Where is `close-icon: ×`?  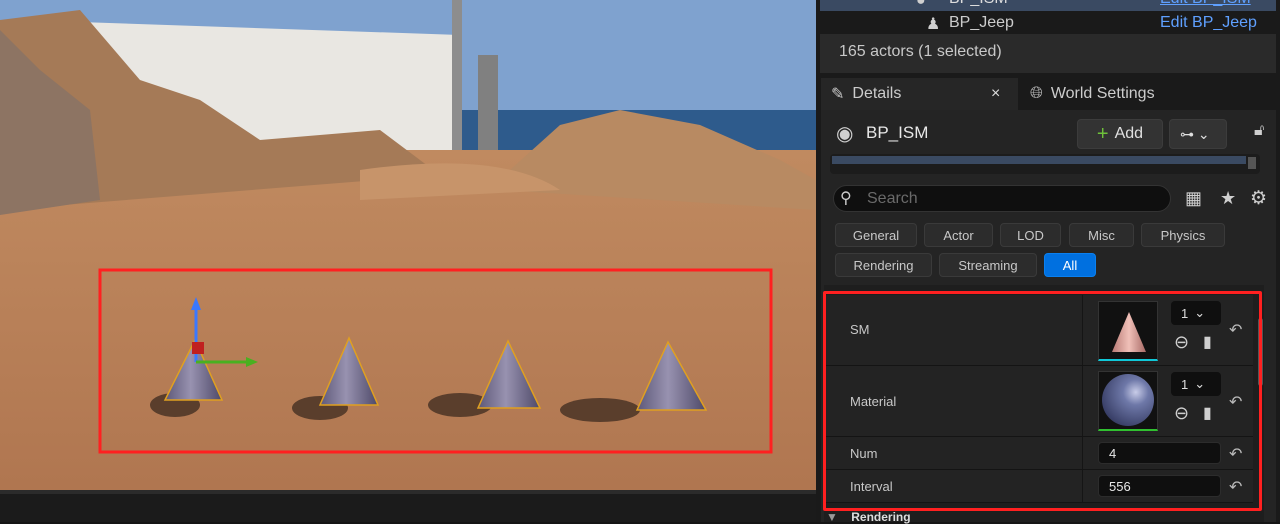
close-icon: × is located at coordinates (995, 94).